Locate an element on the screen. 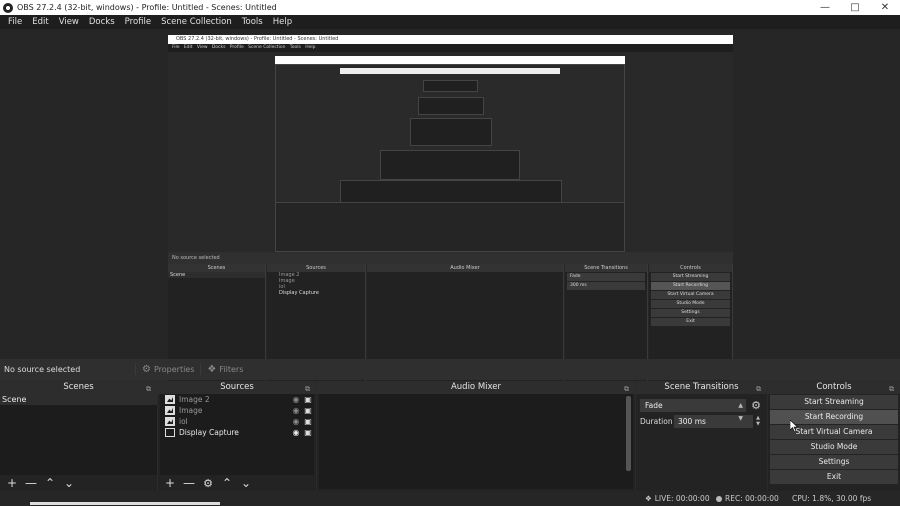 This screenshot has height=506, width=900. controls-dock-title: Controls is located at coordinates (834, 387).